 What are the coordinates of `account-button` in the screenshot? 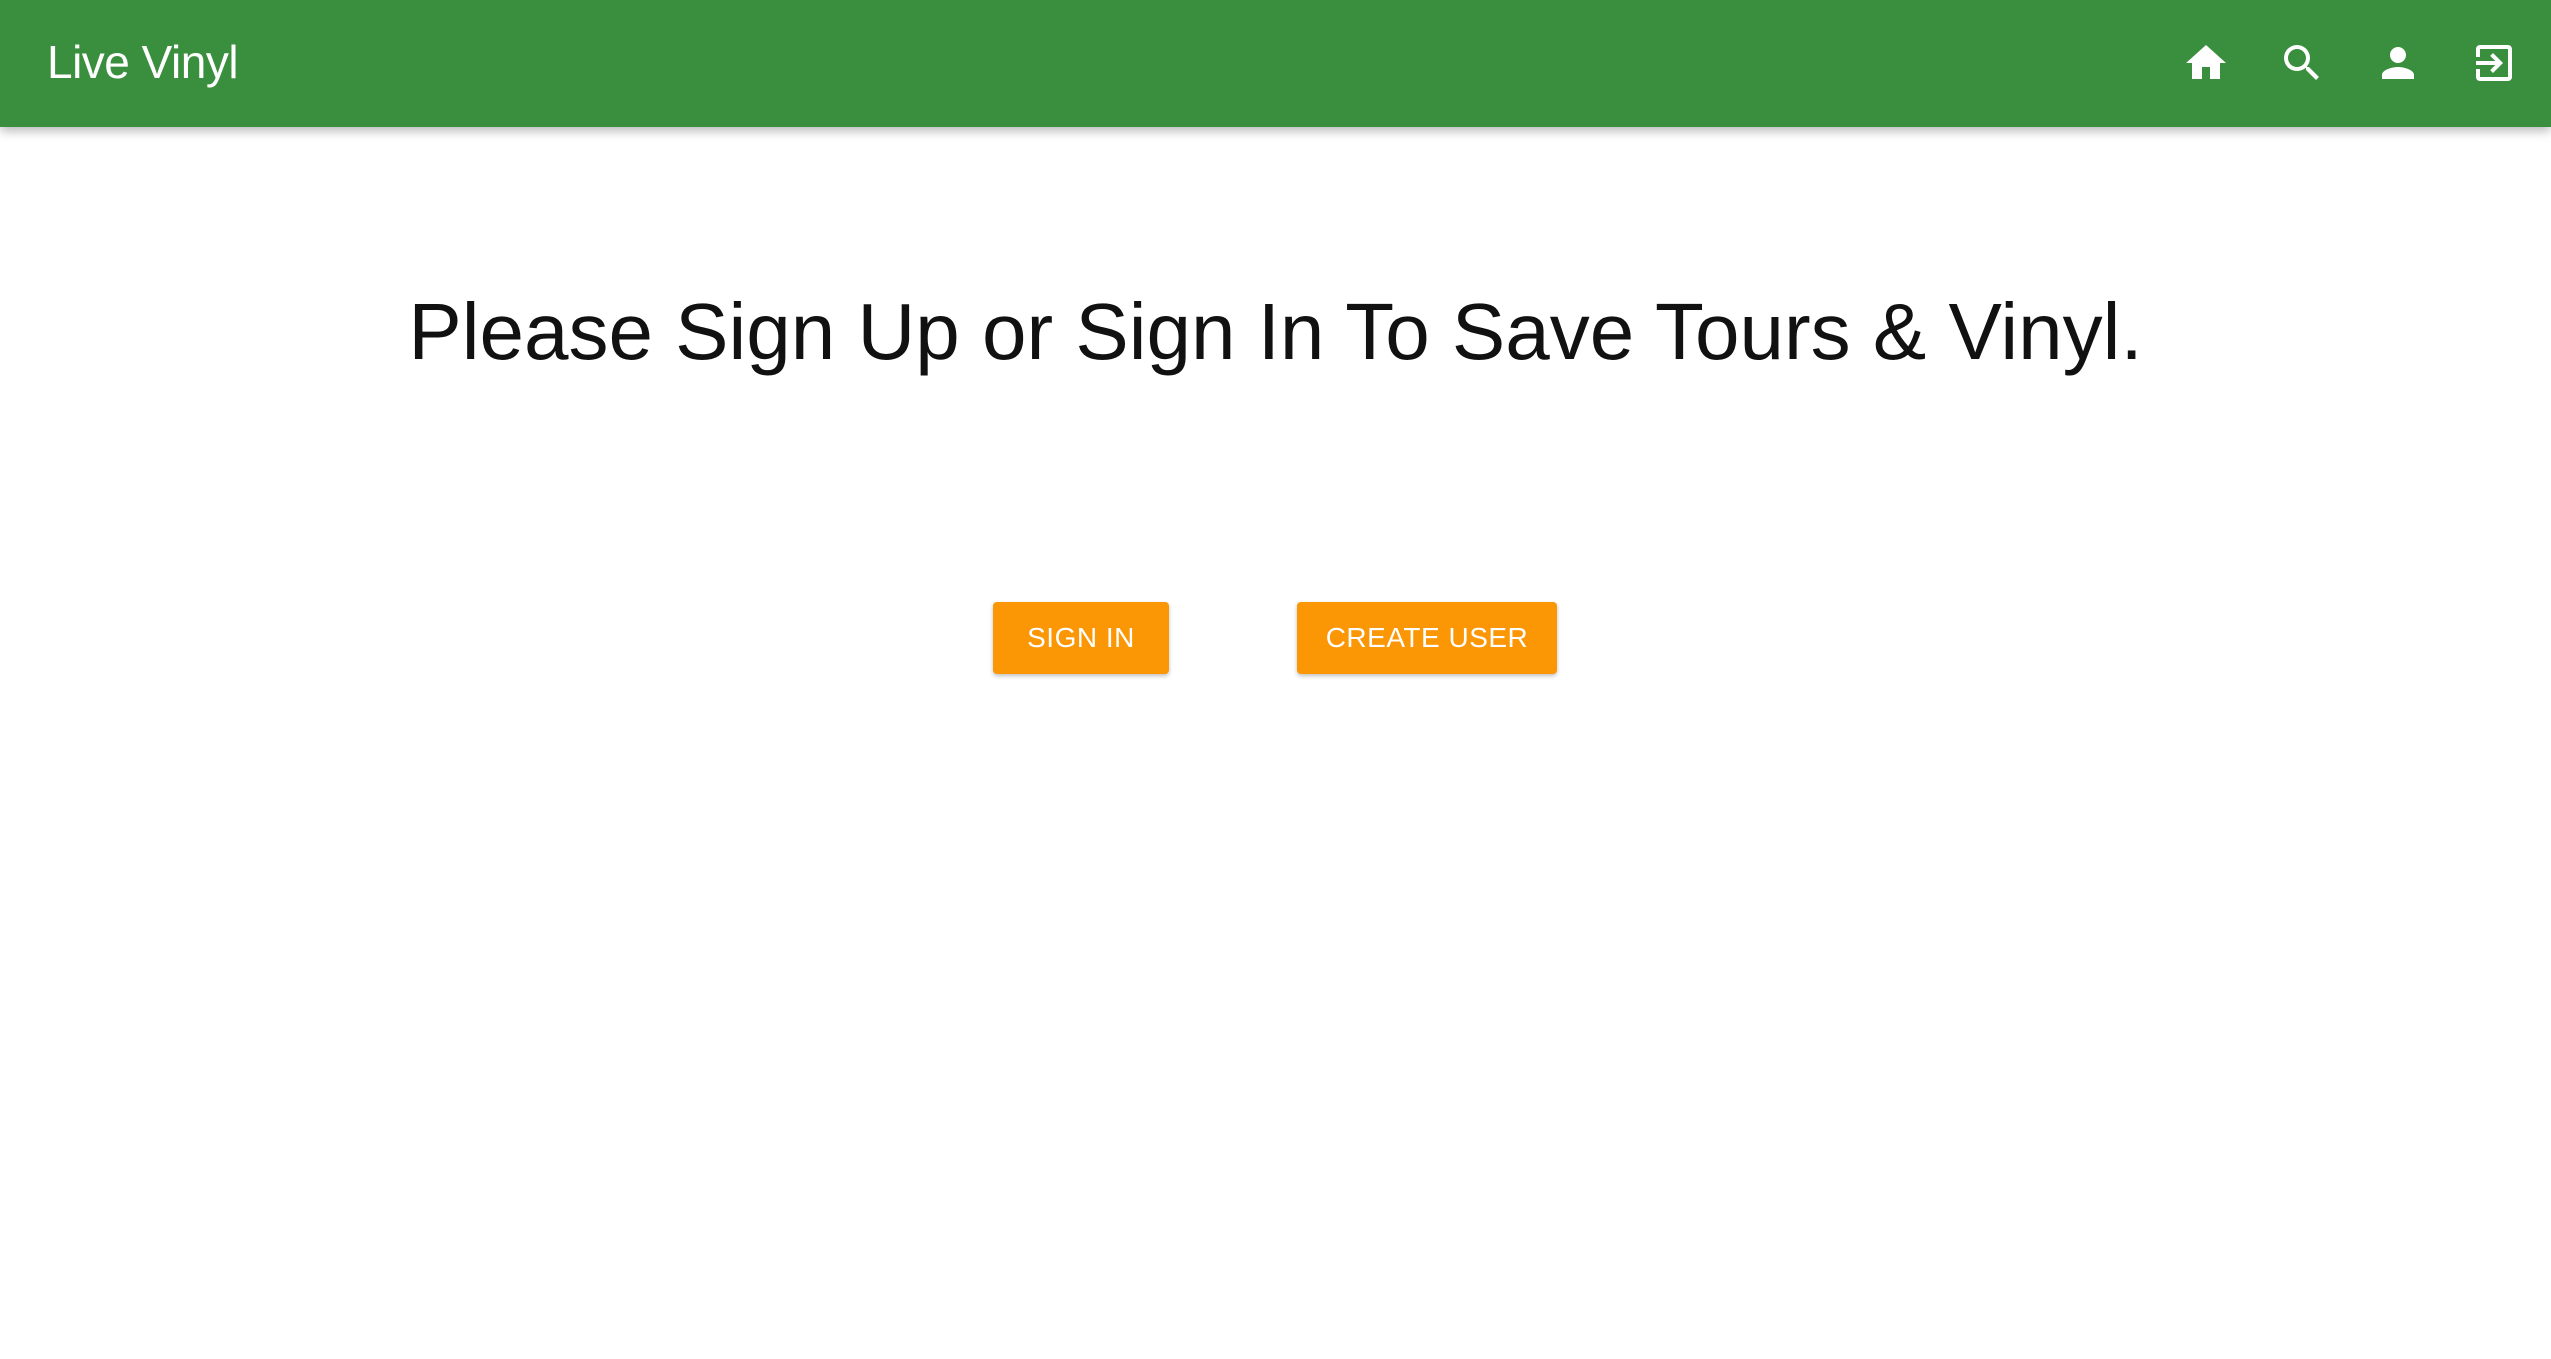 It's located at (2398, 63).